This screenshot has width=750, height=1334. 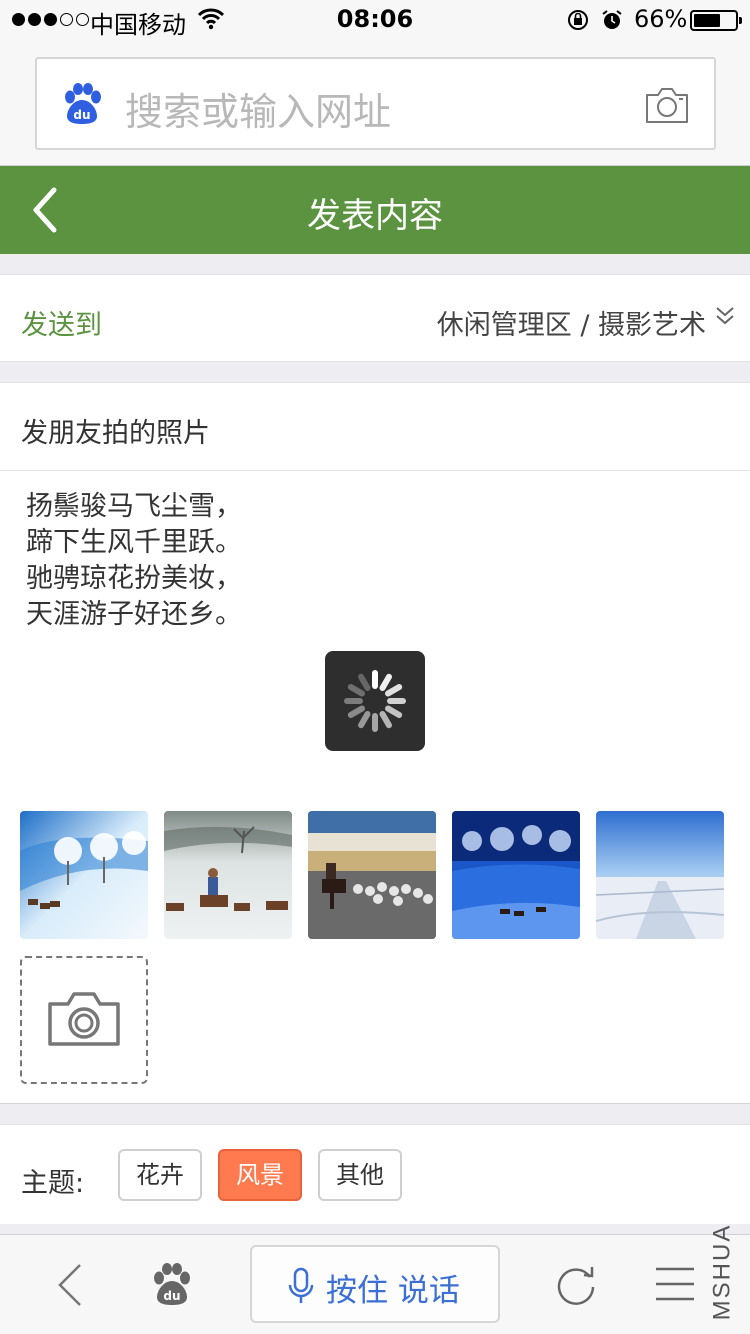 I want to click on poem-line: 扬鬃骏马飞尘雪，, so click(x=134, y=506).